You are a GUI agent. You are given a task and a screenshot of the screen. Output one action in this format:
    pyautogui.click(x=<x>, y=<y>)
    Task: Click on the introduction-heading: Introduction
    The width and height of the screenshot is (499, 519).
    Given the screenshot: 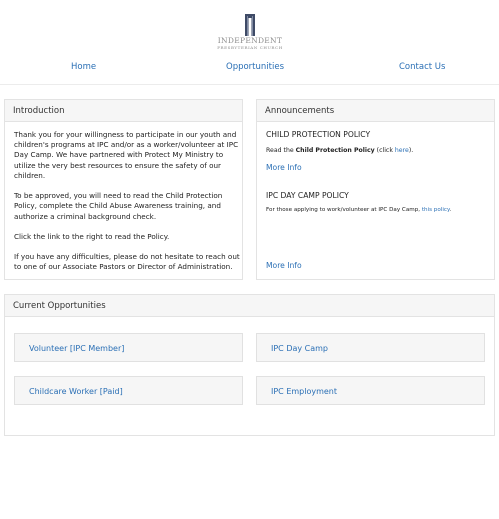 What is the action you would take?
    pyautogui.click(x=123, y=111)
    